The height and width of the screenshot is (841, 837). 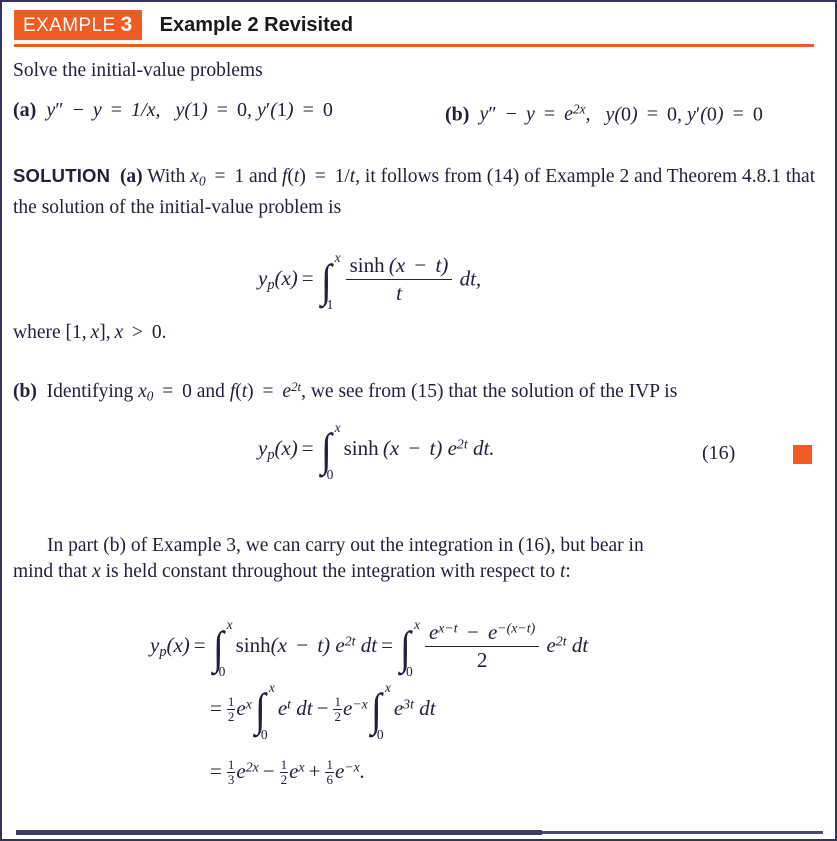 I want to click on plus-sign: +, so click(x=314, y=771).